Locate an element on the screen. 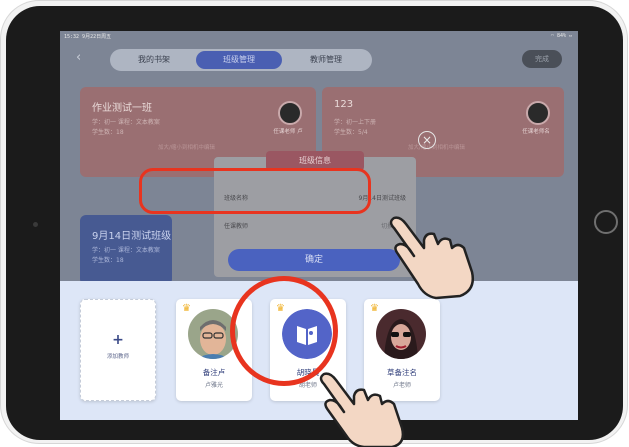 This screenshot has width=629, height=447. home-button is located at coordinates (606, 222).